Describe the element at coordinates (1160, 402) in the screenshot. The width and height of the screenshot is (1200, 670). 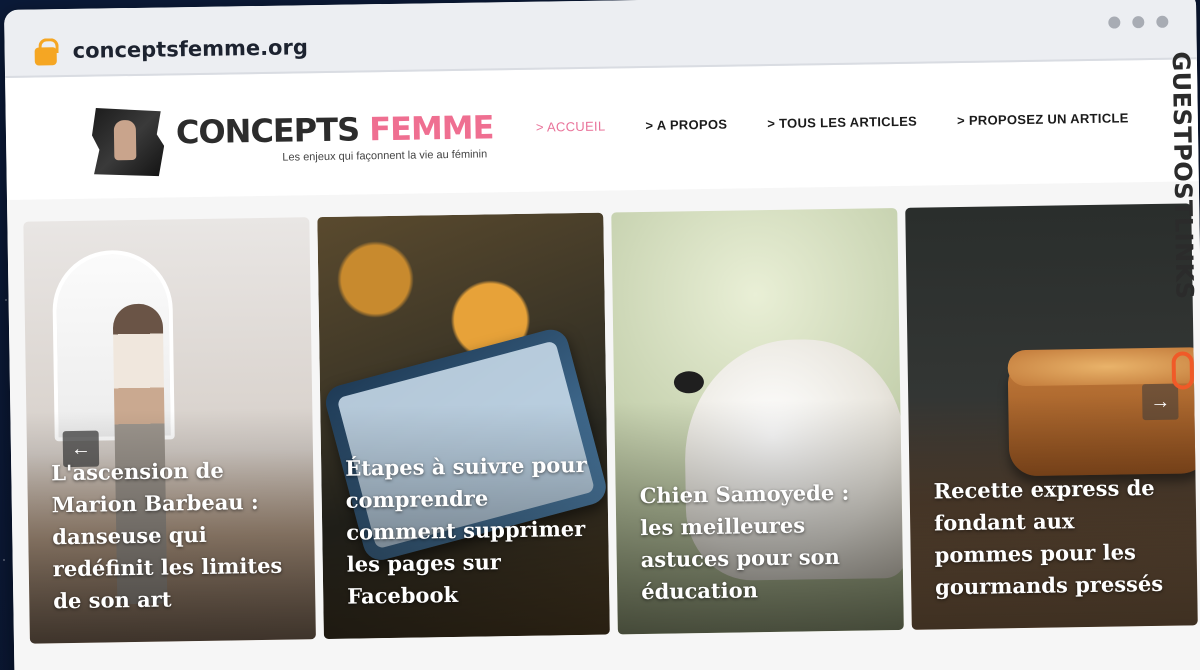
I see `arrow-right-icon: →` at that location.